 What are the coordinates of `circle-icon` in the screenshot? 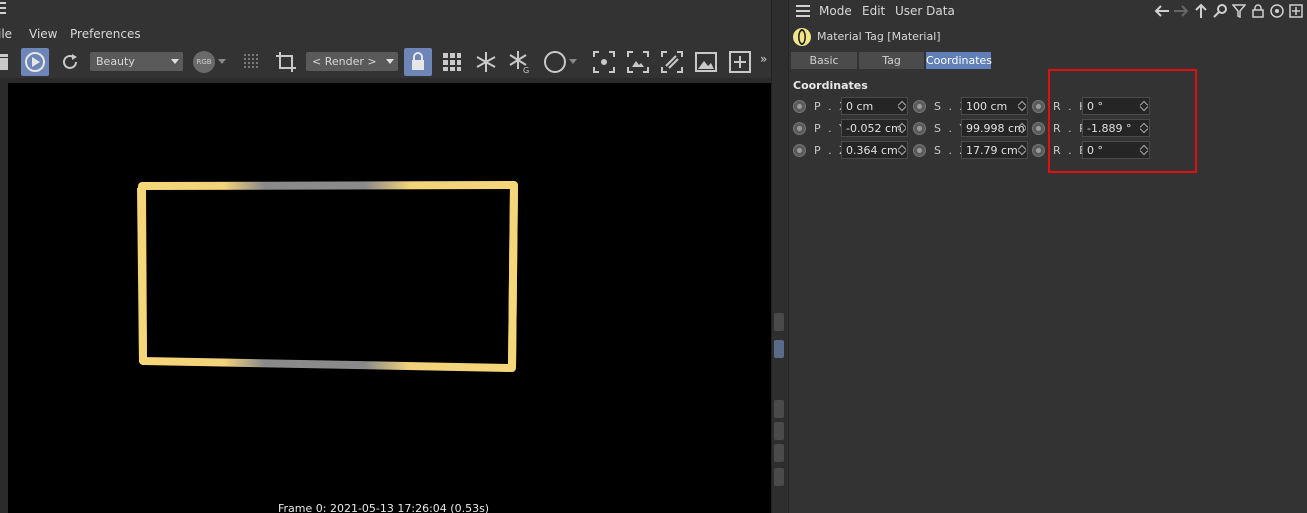 It's located at (555, 62).